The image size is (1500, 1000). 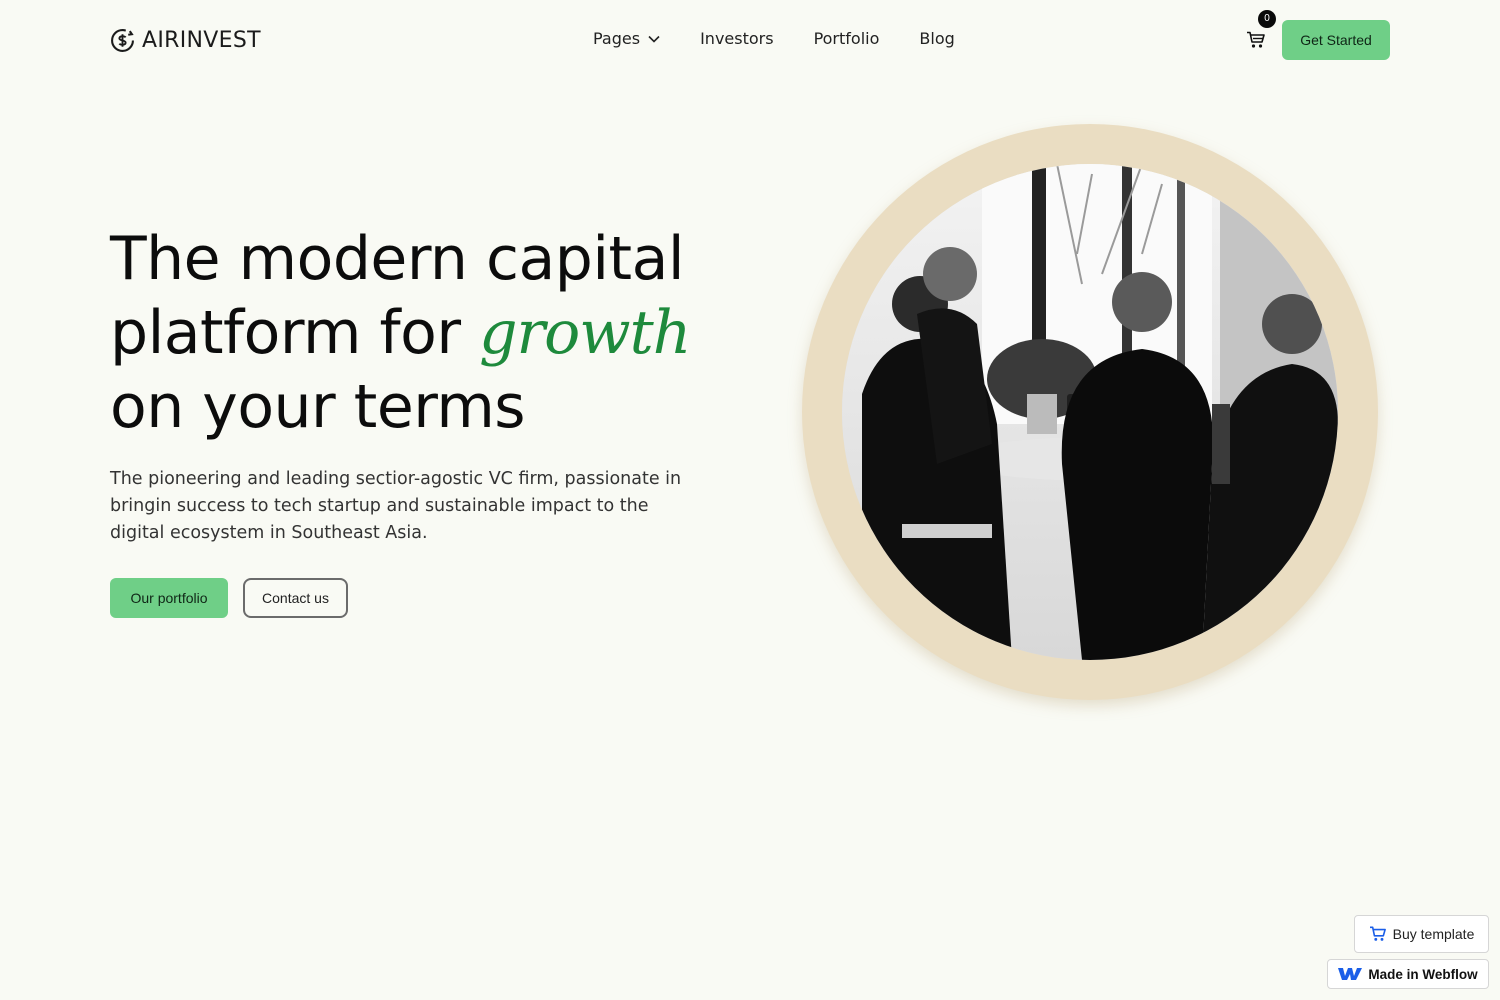 I want to click on cart-count-badge: 0, so click(x=1267, y=19).